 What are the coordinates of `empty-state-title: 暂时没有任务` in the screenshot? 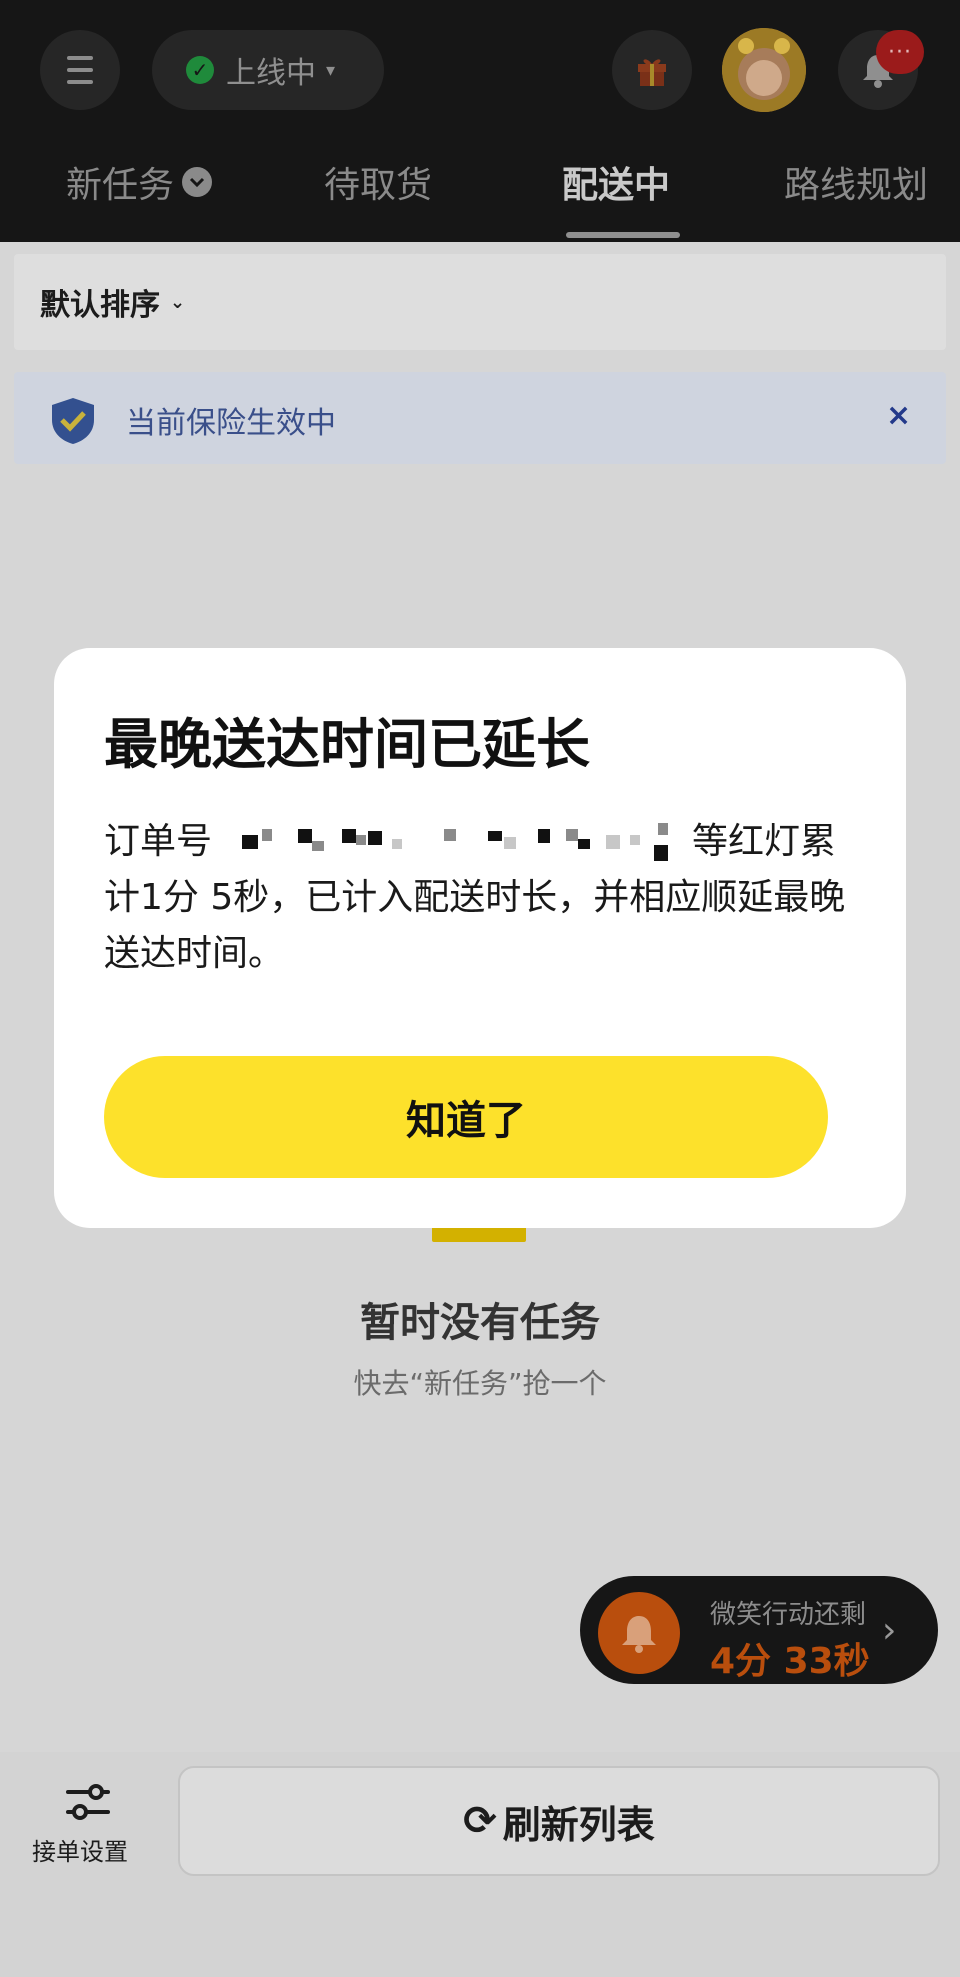 It's located at (480, 1323).